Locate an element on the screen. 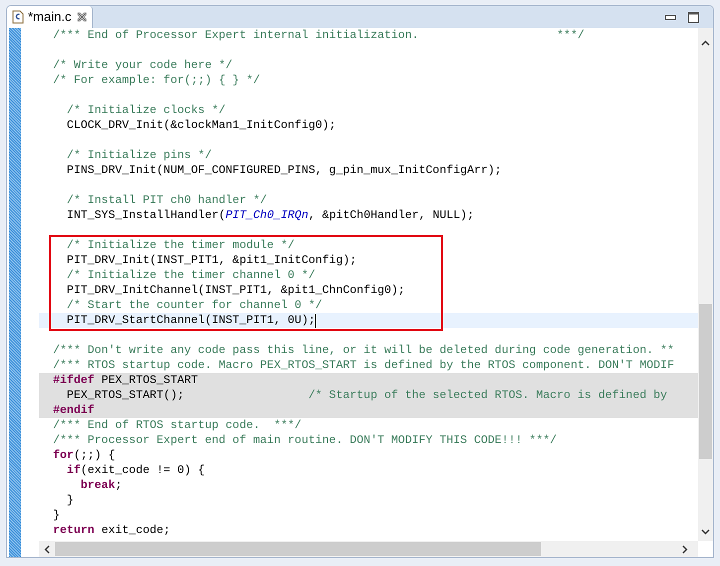 This screenshot has height=566, width=720. code-line: /* Initialize the timer channel 0 */ is located at coordinates (191, 275).